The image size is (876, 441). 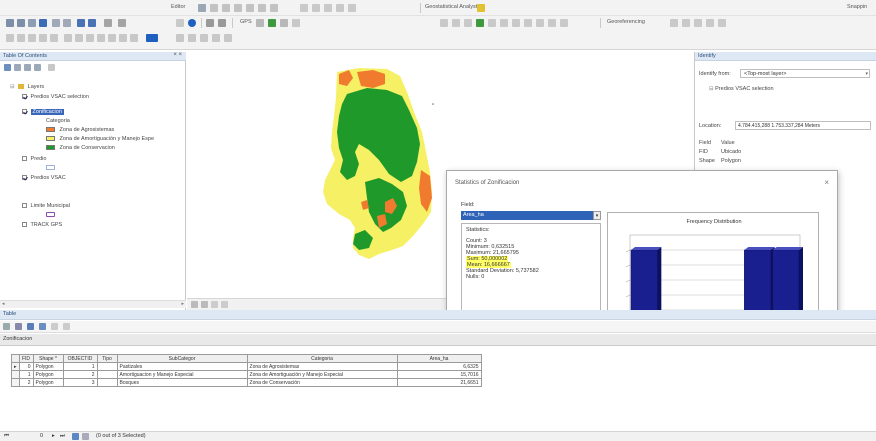 What do you see at coordinates (180, 23) in the screenshot?
I see `select-elements-icon` at bounding box center [180, 23].